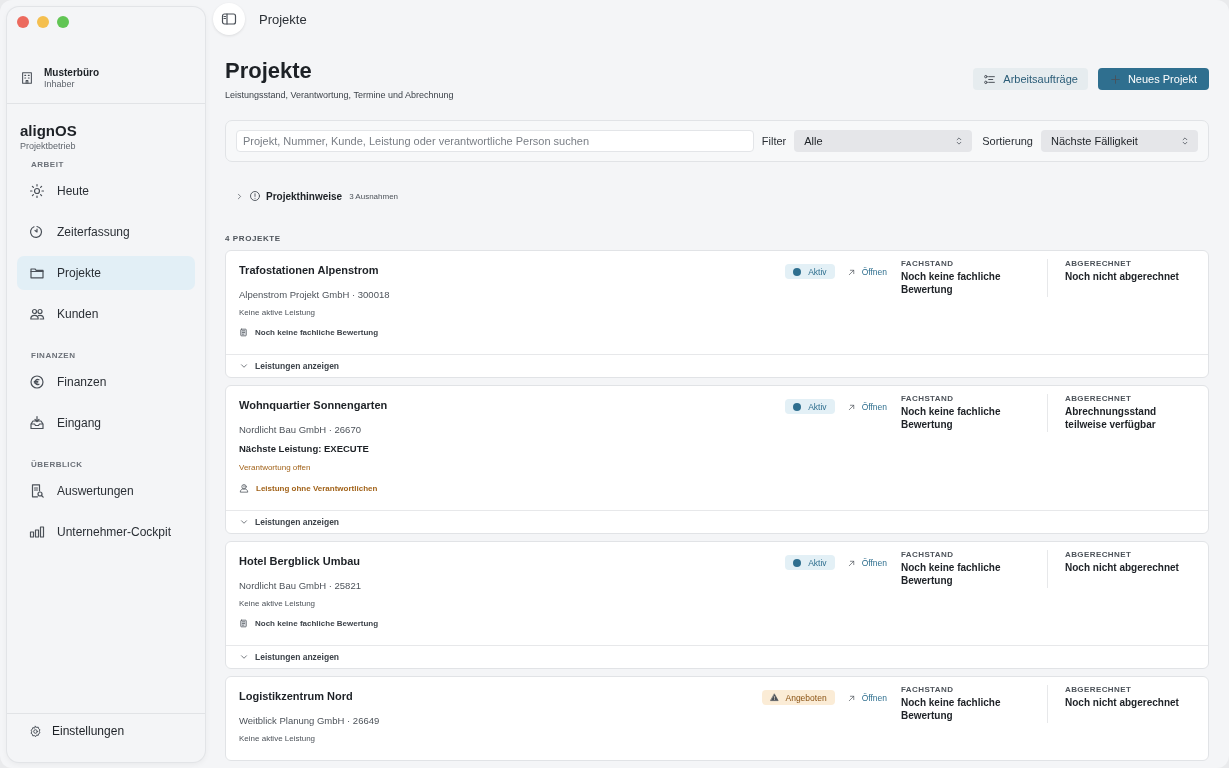 This screenshot has height=768, width=1229. I want to click on project-title: Logistikzentrum Nord, so click(296, 696).